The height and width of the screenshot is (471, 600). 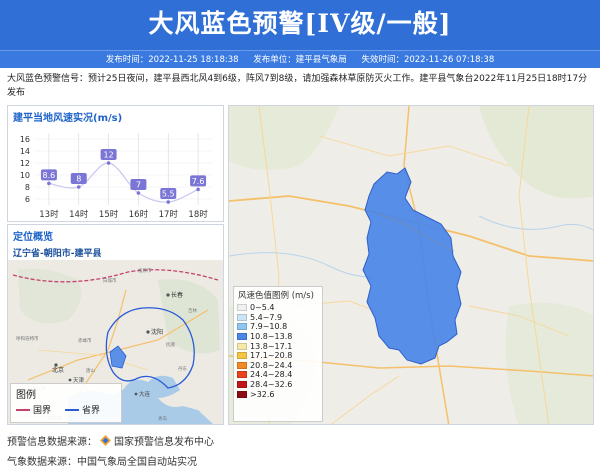 I want to click on overview-legend: 图例 国界 省界, so click(x=66, y=403).